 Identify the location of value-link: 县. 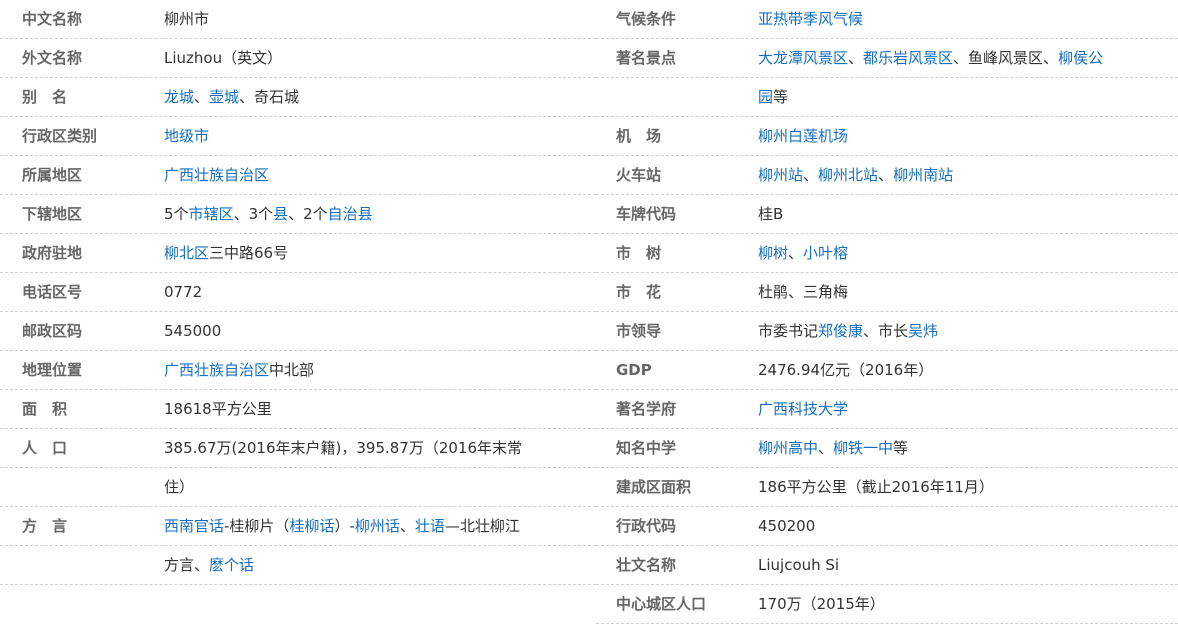
(280, 214).